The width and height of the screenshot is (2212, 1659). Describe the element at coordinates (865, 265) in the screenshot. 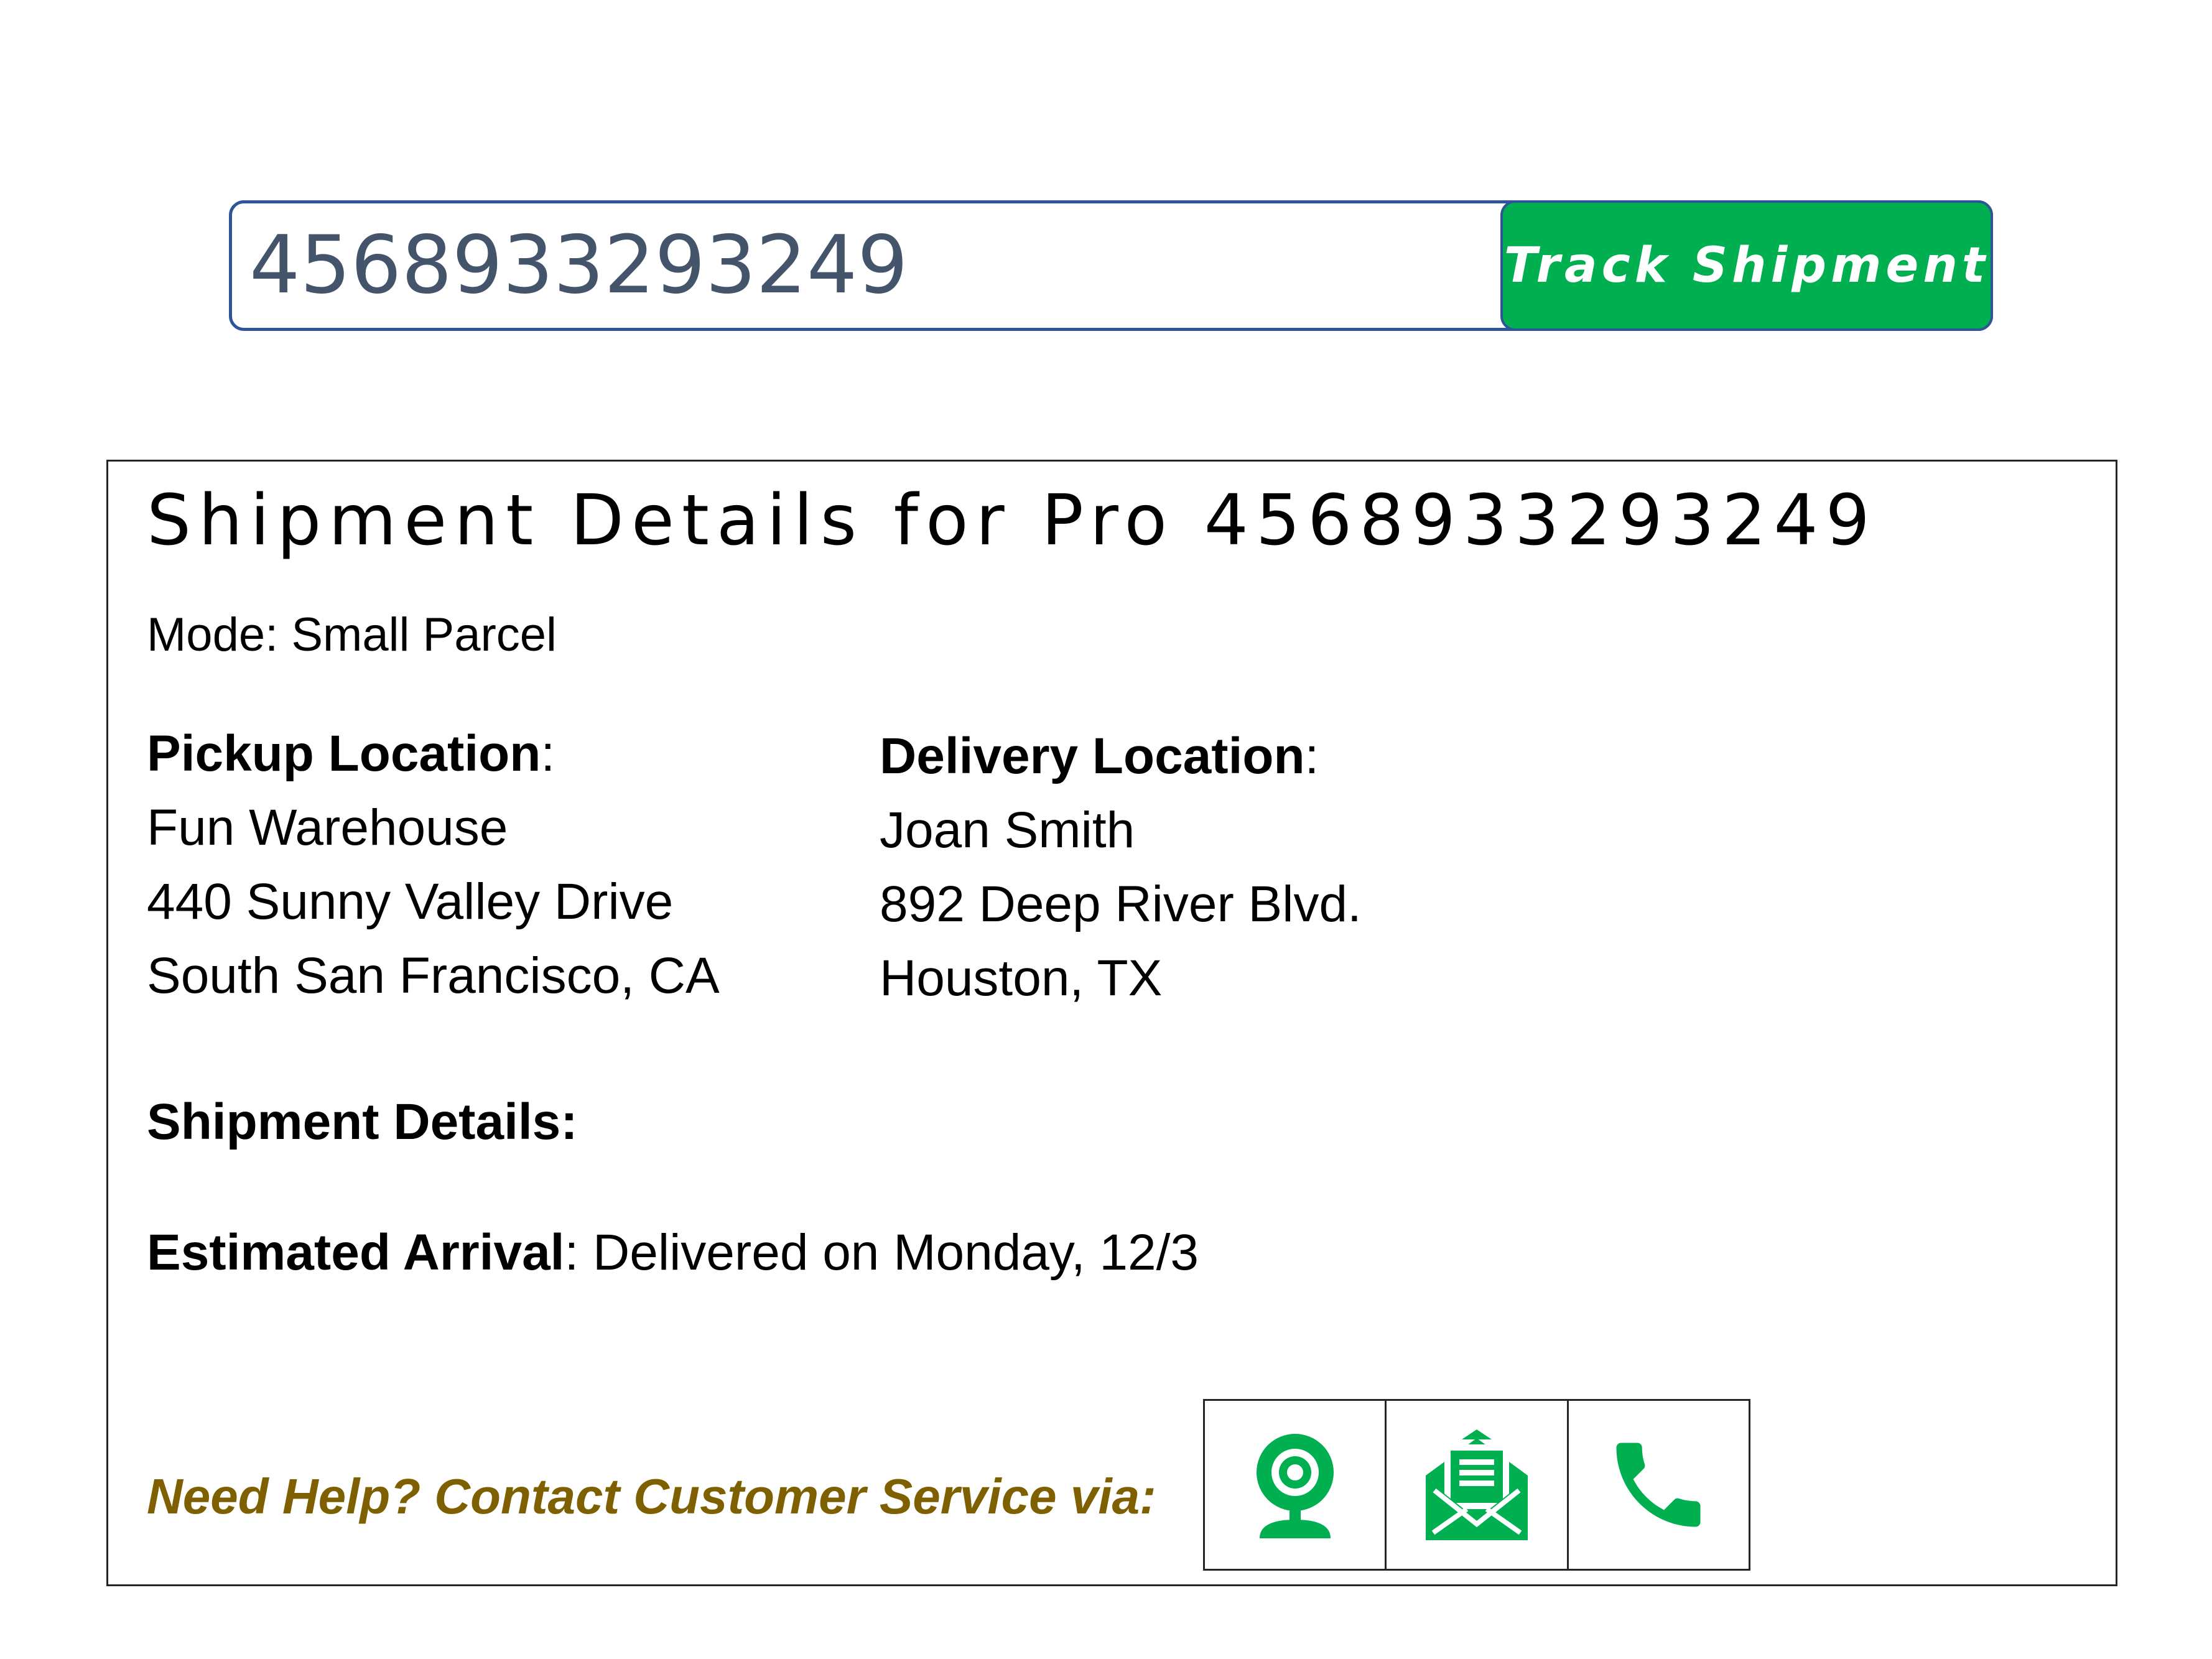

I see `tracking-number-input` at that location.